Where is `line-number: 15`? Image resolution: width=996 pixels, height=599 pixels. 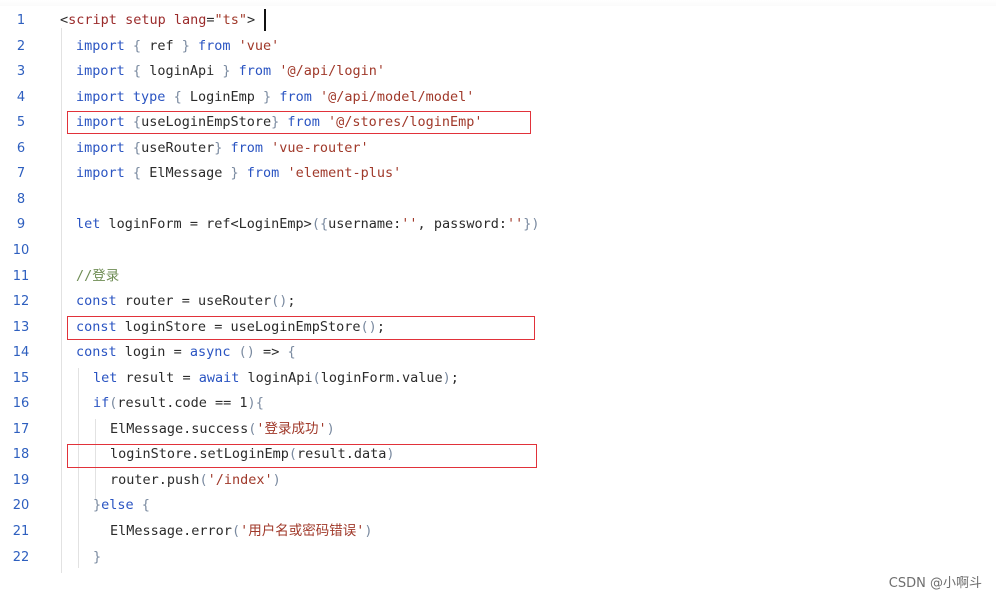 line-number: 15 is located at coordinates (21, 378).